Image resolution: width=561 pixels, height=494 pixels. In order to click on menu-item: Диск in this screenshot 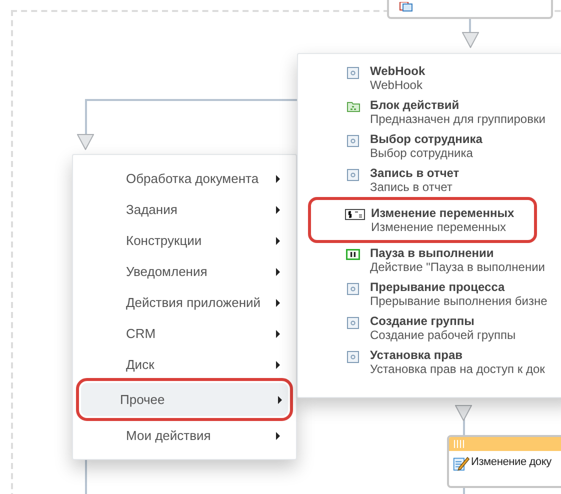, I will do `click(184, 364)`.